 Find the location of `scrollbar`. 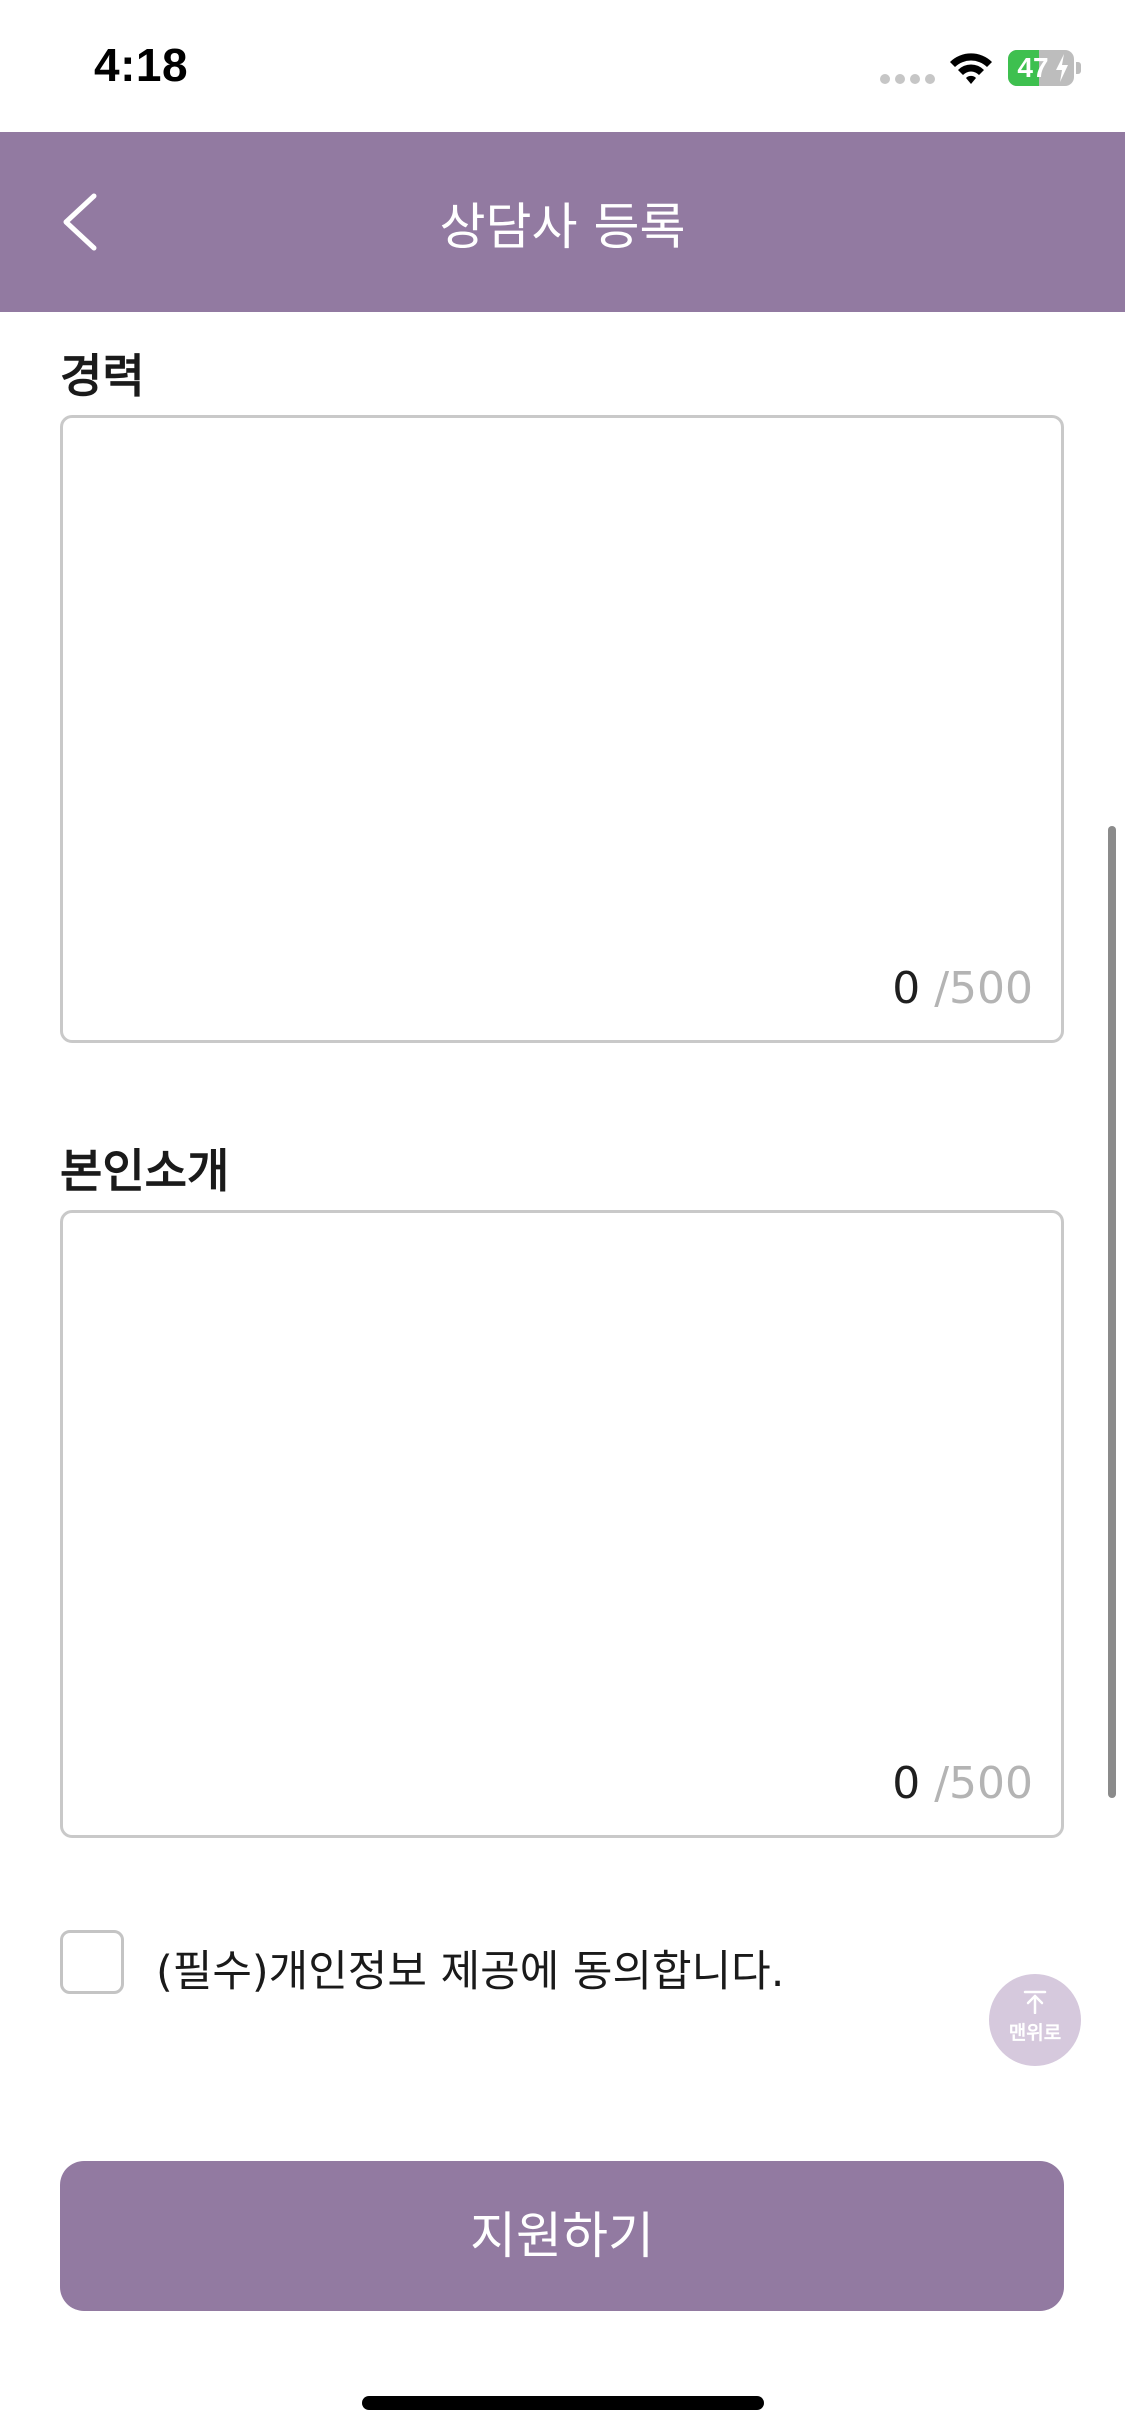

scrollbar is located at coordinates (1112, 1312).